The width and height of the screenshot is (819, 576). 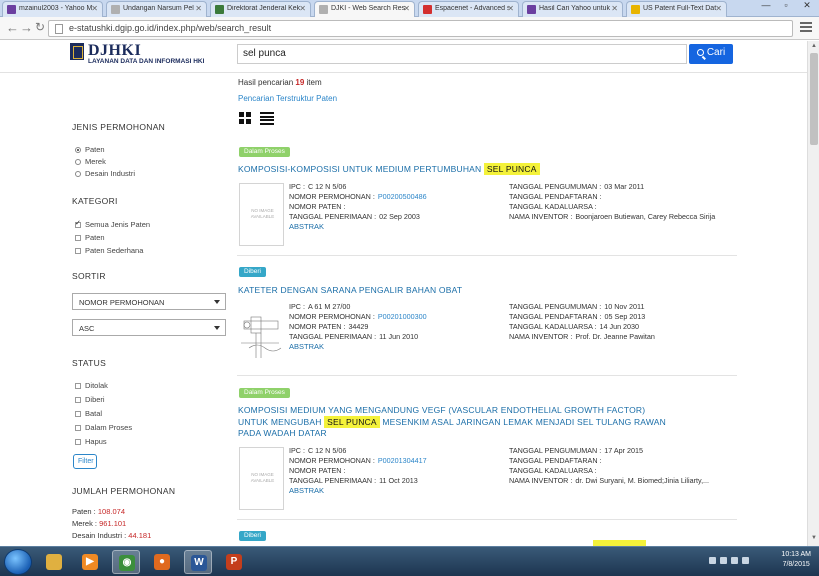 I want to click on count-value: 961.101, so click(x=112, y=523).